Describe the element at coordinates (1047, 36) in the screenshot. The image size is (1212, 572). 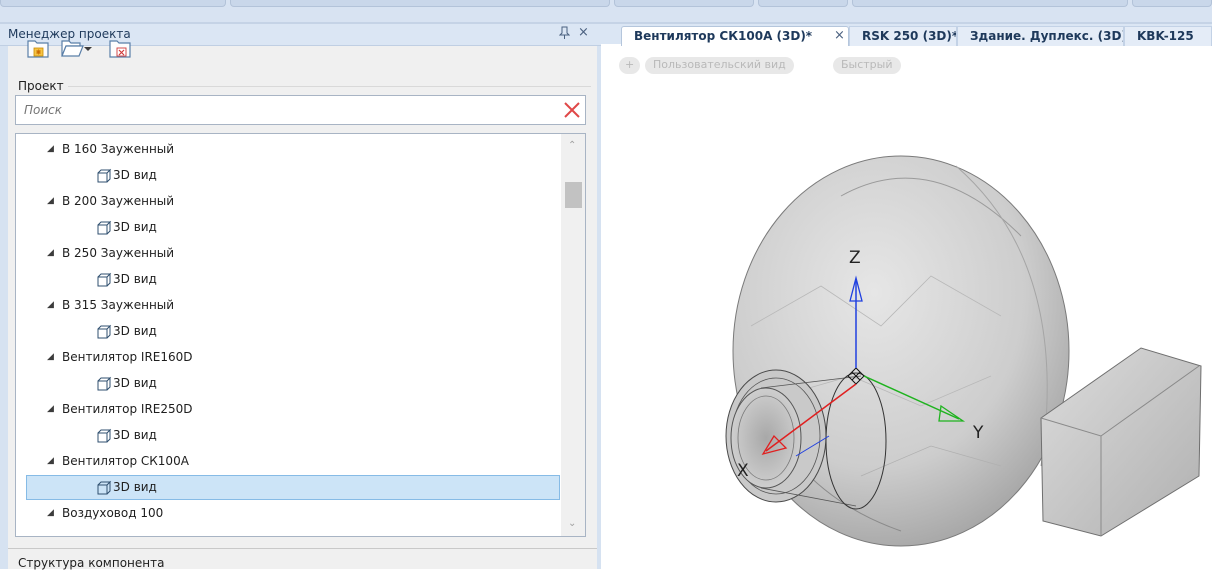
I see `tab-label: Здание. Дуплекс. (3D)*` at that location.